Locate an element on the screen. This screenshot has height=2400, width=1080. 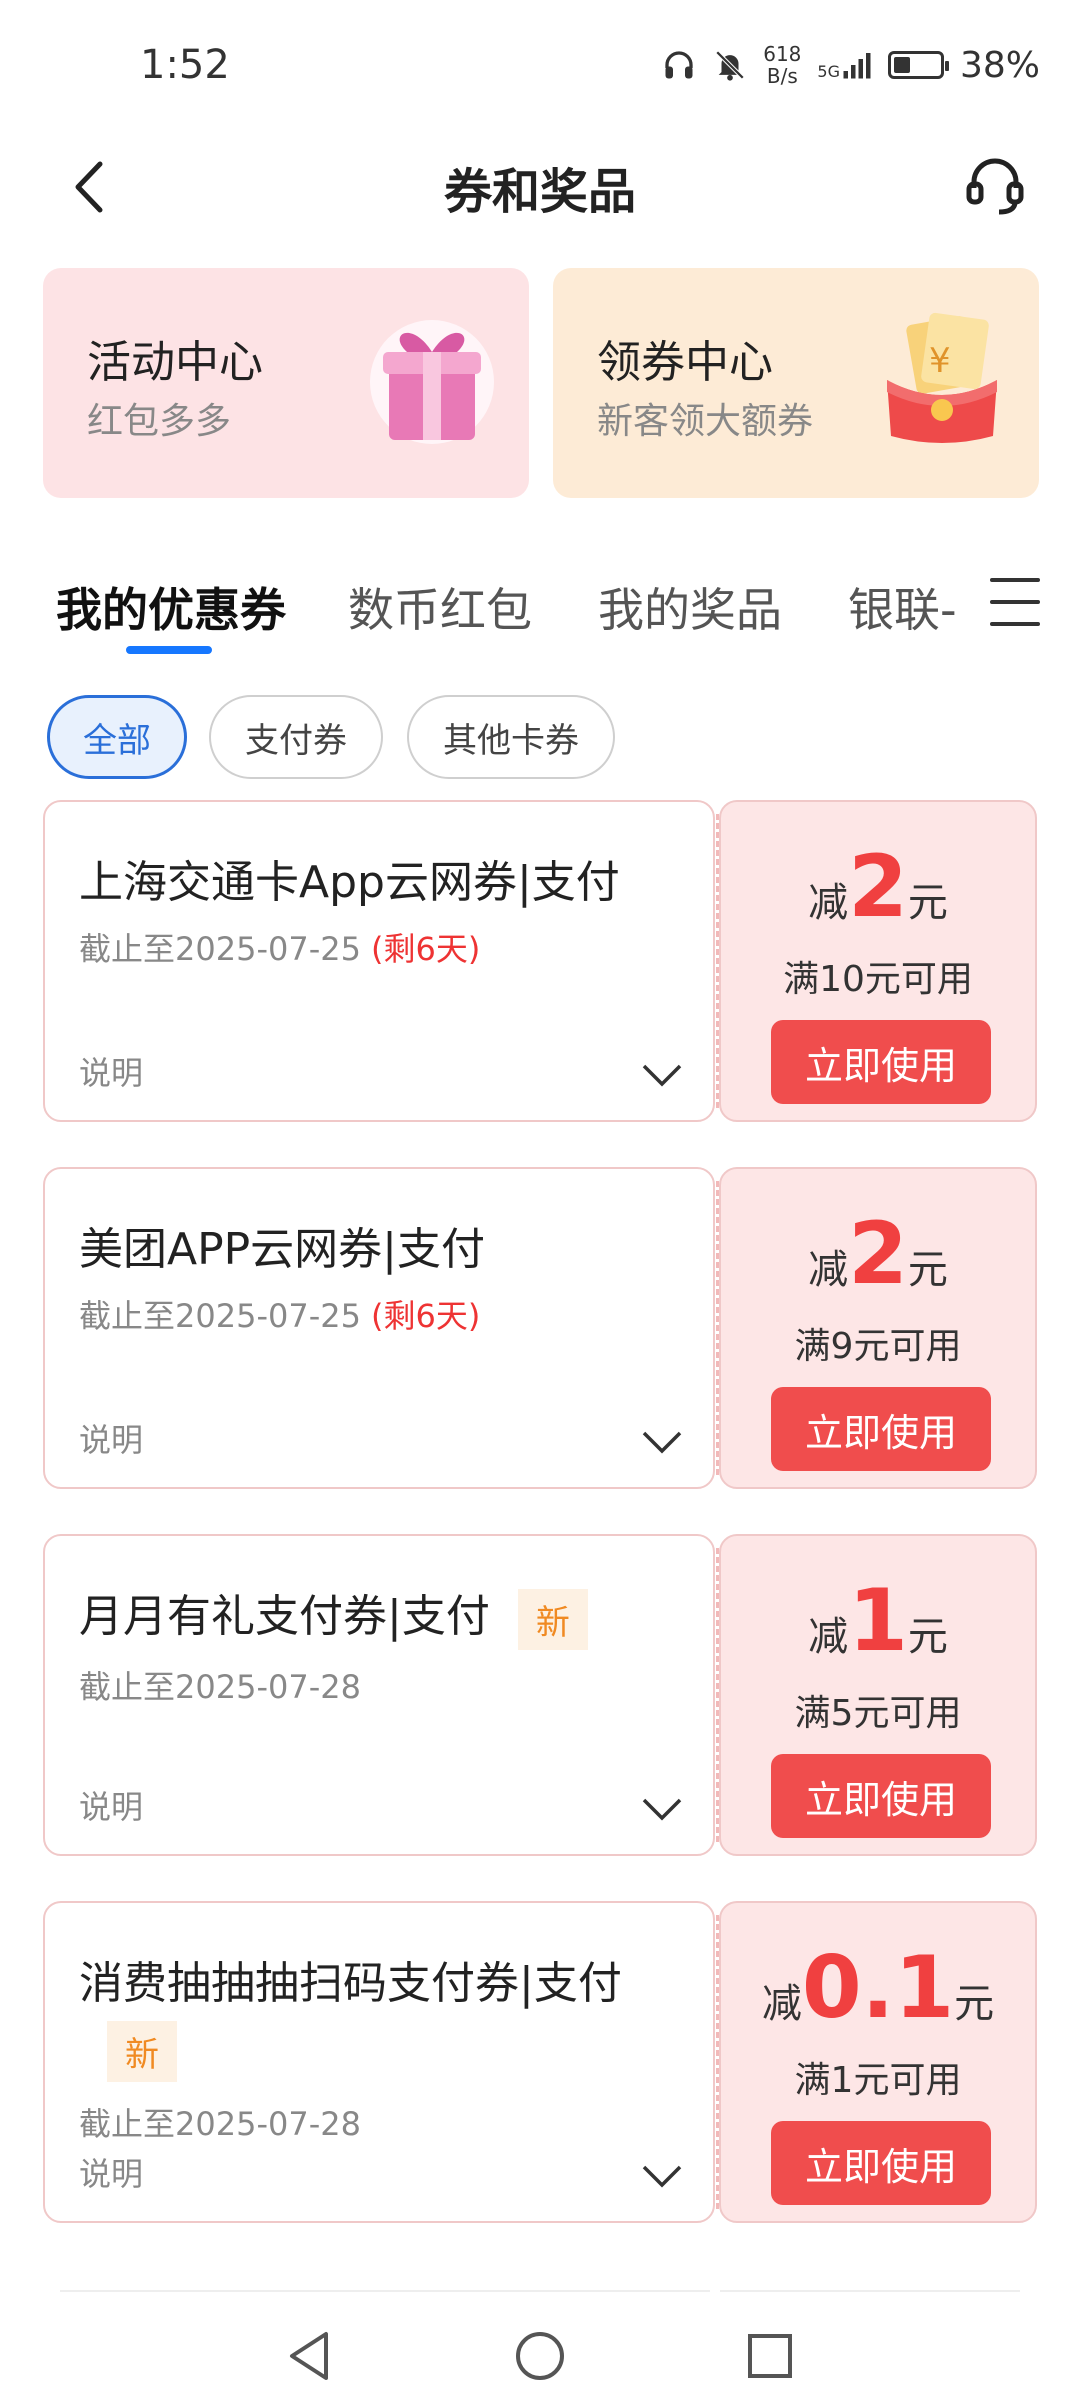
coupon-value-panel: 减2元 满9元可用 立即使用 is located at coordinates (878, 1328).